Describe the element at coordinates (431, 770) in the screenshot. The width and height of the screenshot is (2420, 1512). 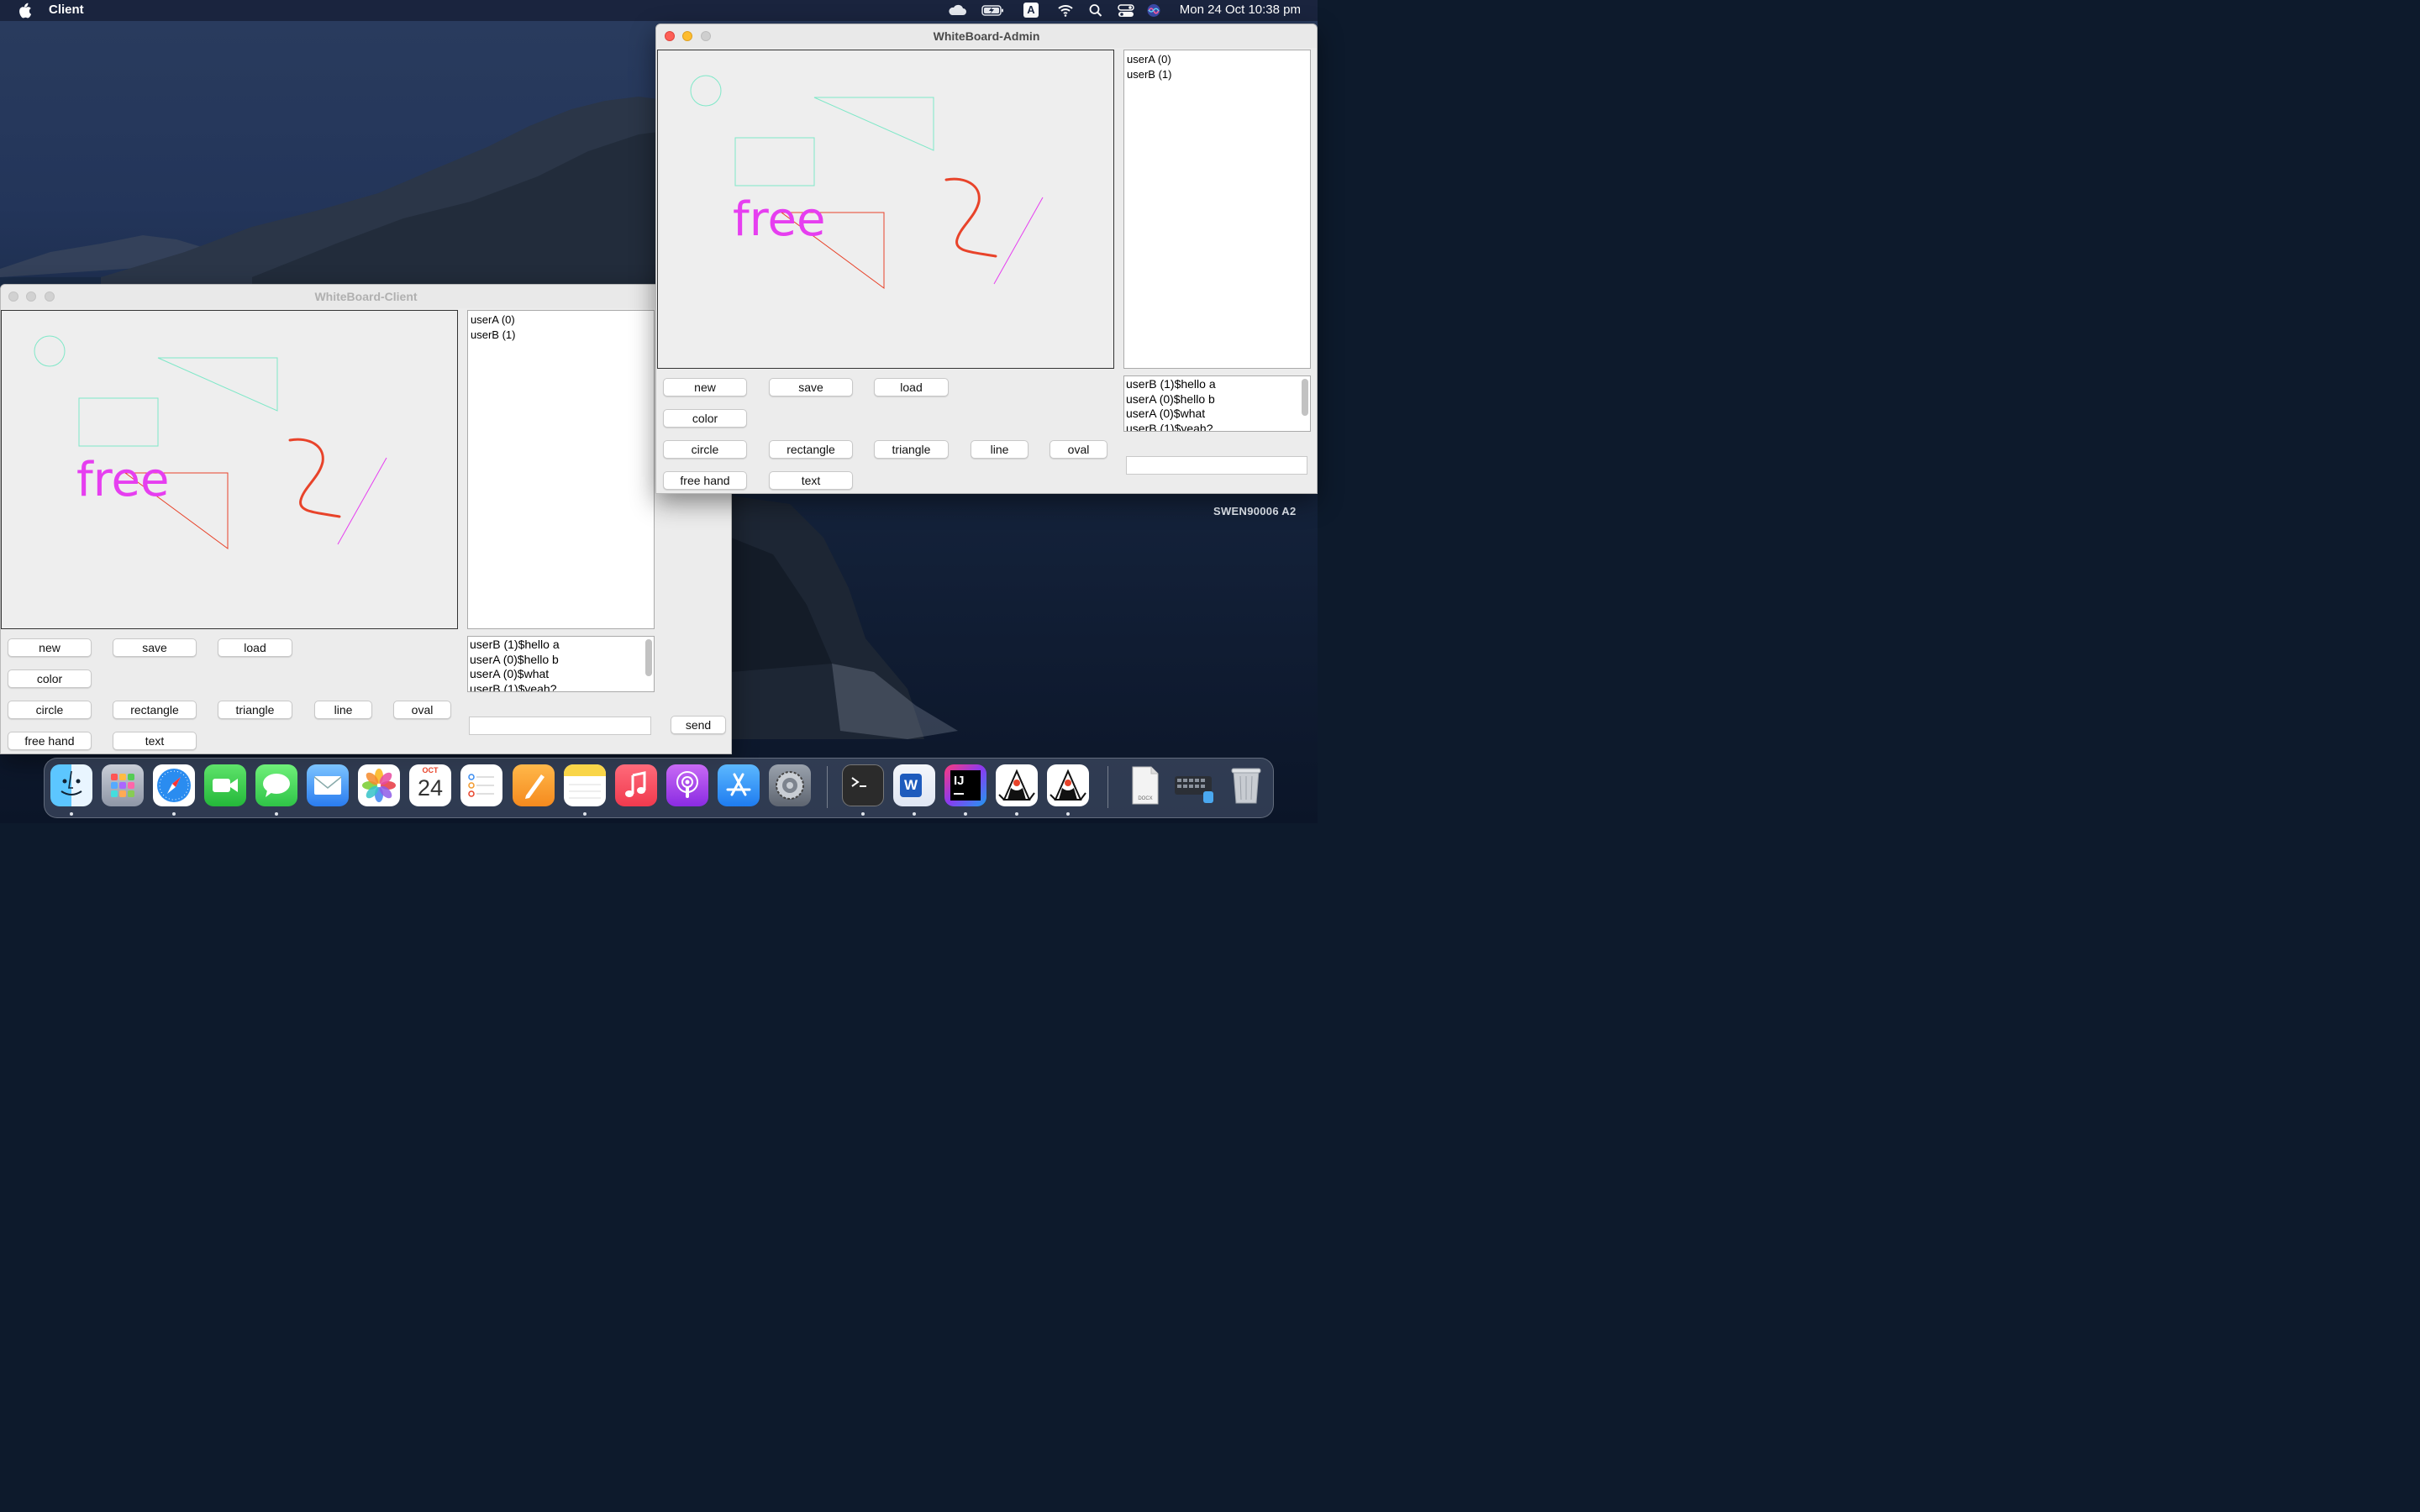
I see `calendar-month: OCT` at that location.